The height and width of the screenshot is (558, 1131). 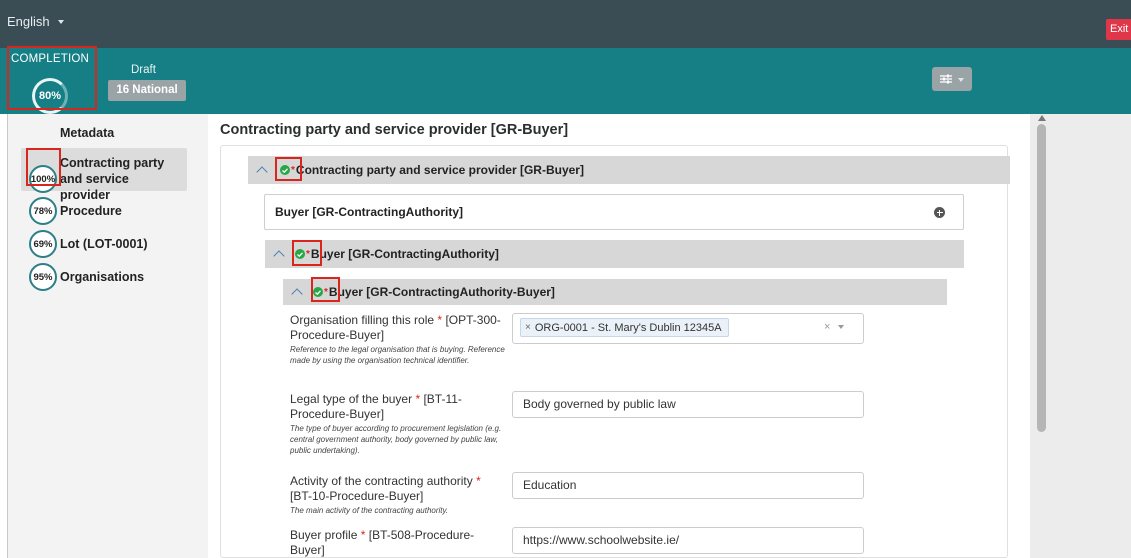 I want to click on status-label: Draft, so click(x=143, y=70).